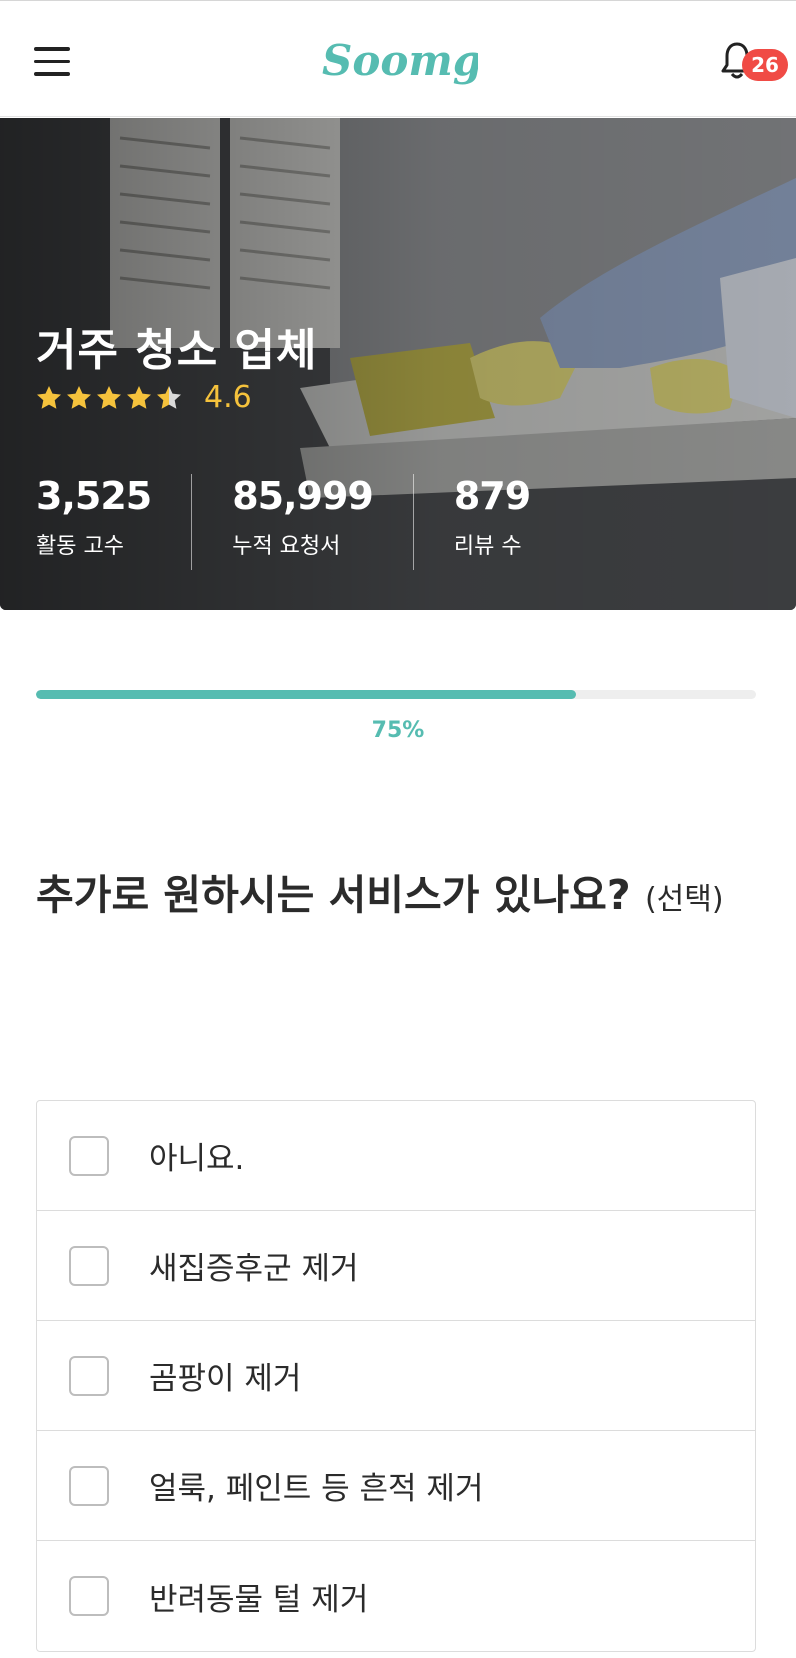 The image size is (796, 1658). What do you see at coordinates (286, 546) in the screenshot?
I see `stat-label: 누적 요청서` at bounding box center [286, 546].